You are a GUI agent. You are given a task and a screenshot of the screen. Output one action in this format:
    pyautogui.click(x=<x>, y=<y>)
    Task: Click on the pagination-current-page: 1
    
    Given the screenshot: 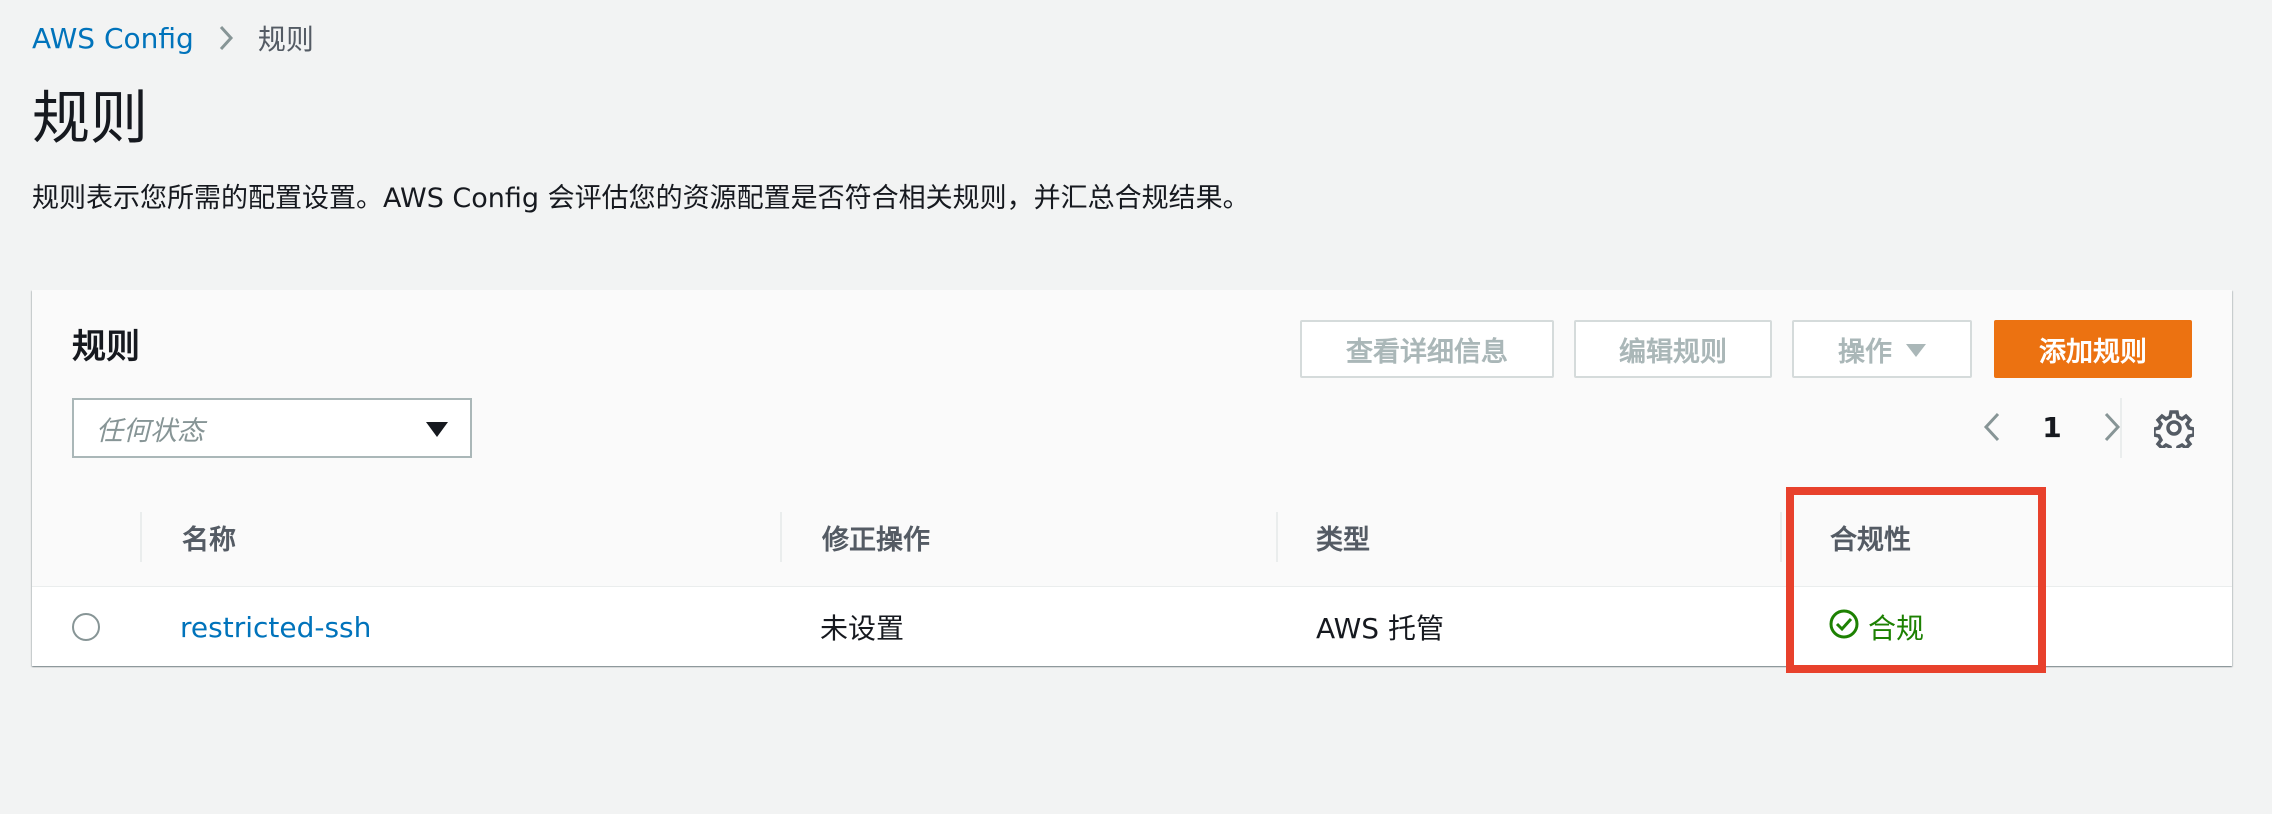 What is the action you would take?
    pyautogui.click(x=2052, y=427)
    